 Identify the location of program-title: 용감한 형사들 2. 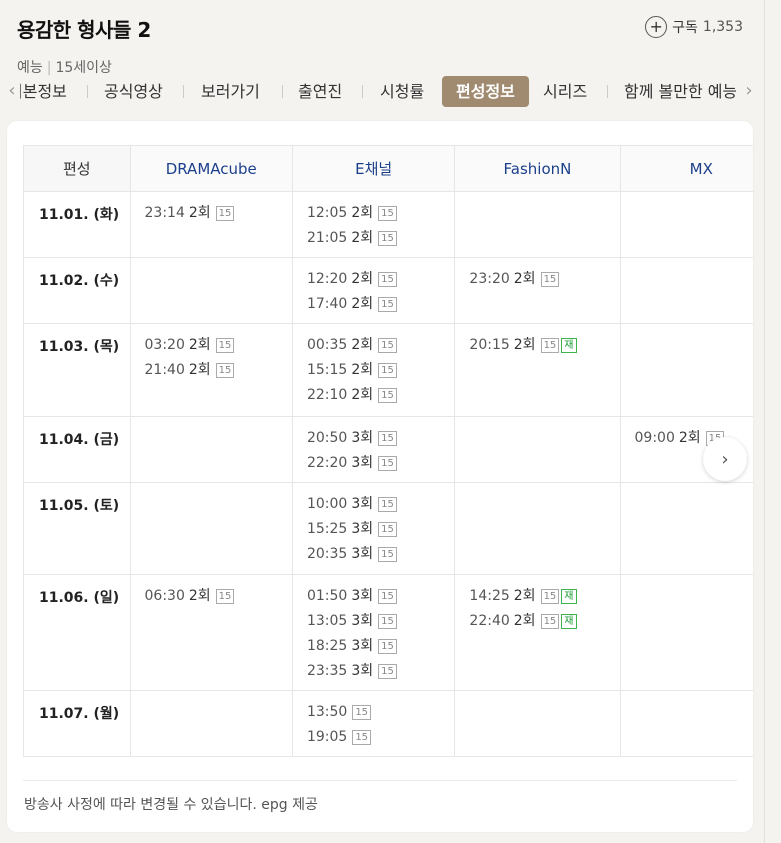
(84, 30).